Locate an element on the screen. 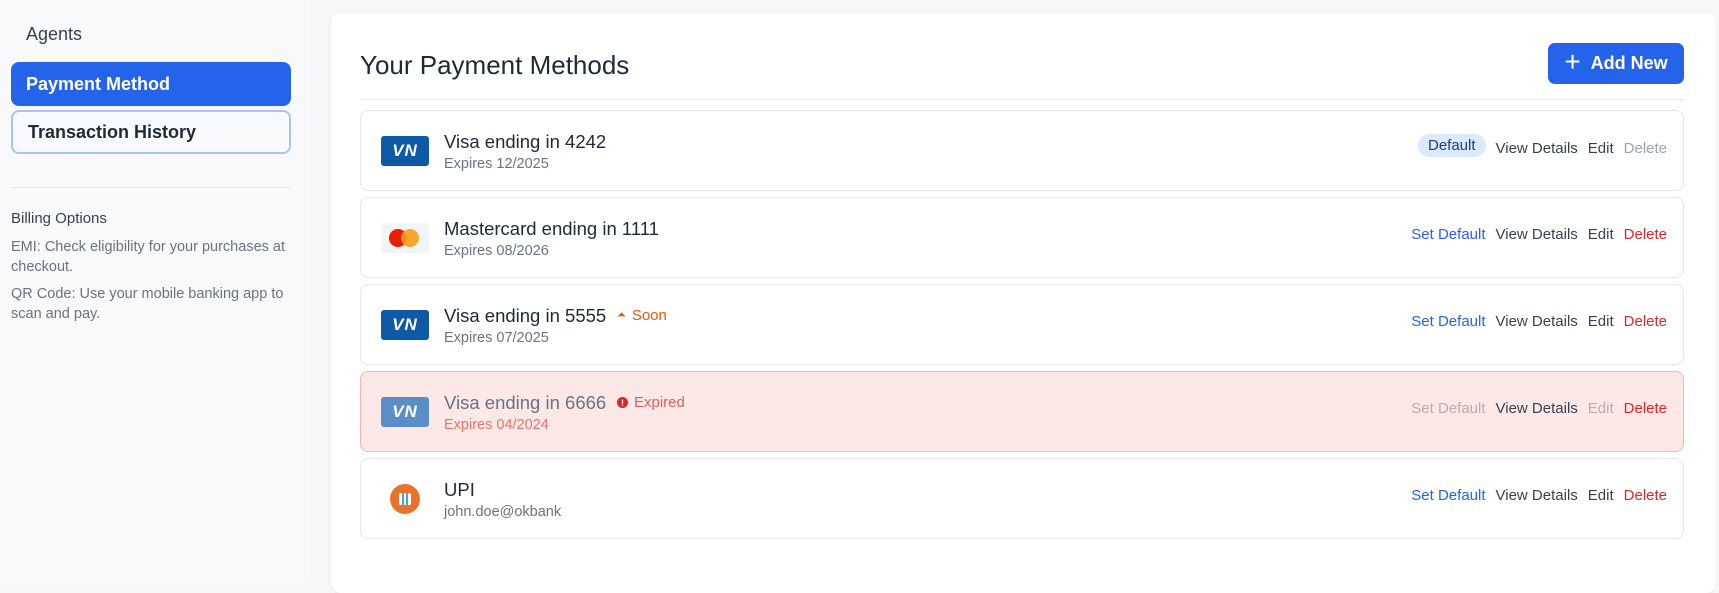 This screenshot has height=593, width=1719. page-title: Your Payment Methods is located at coordinates (495, 65).